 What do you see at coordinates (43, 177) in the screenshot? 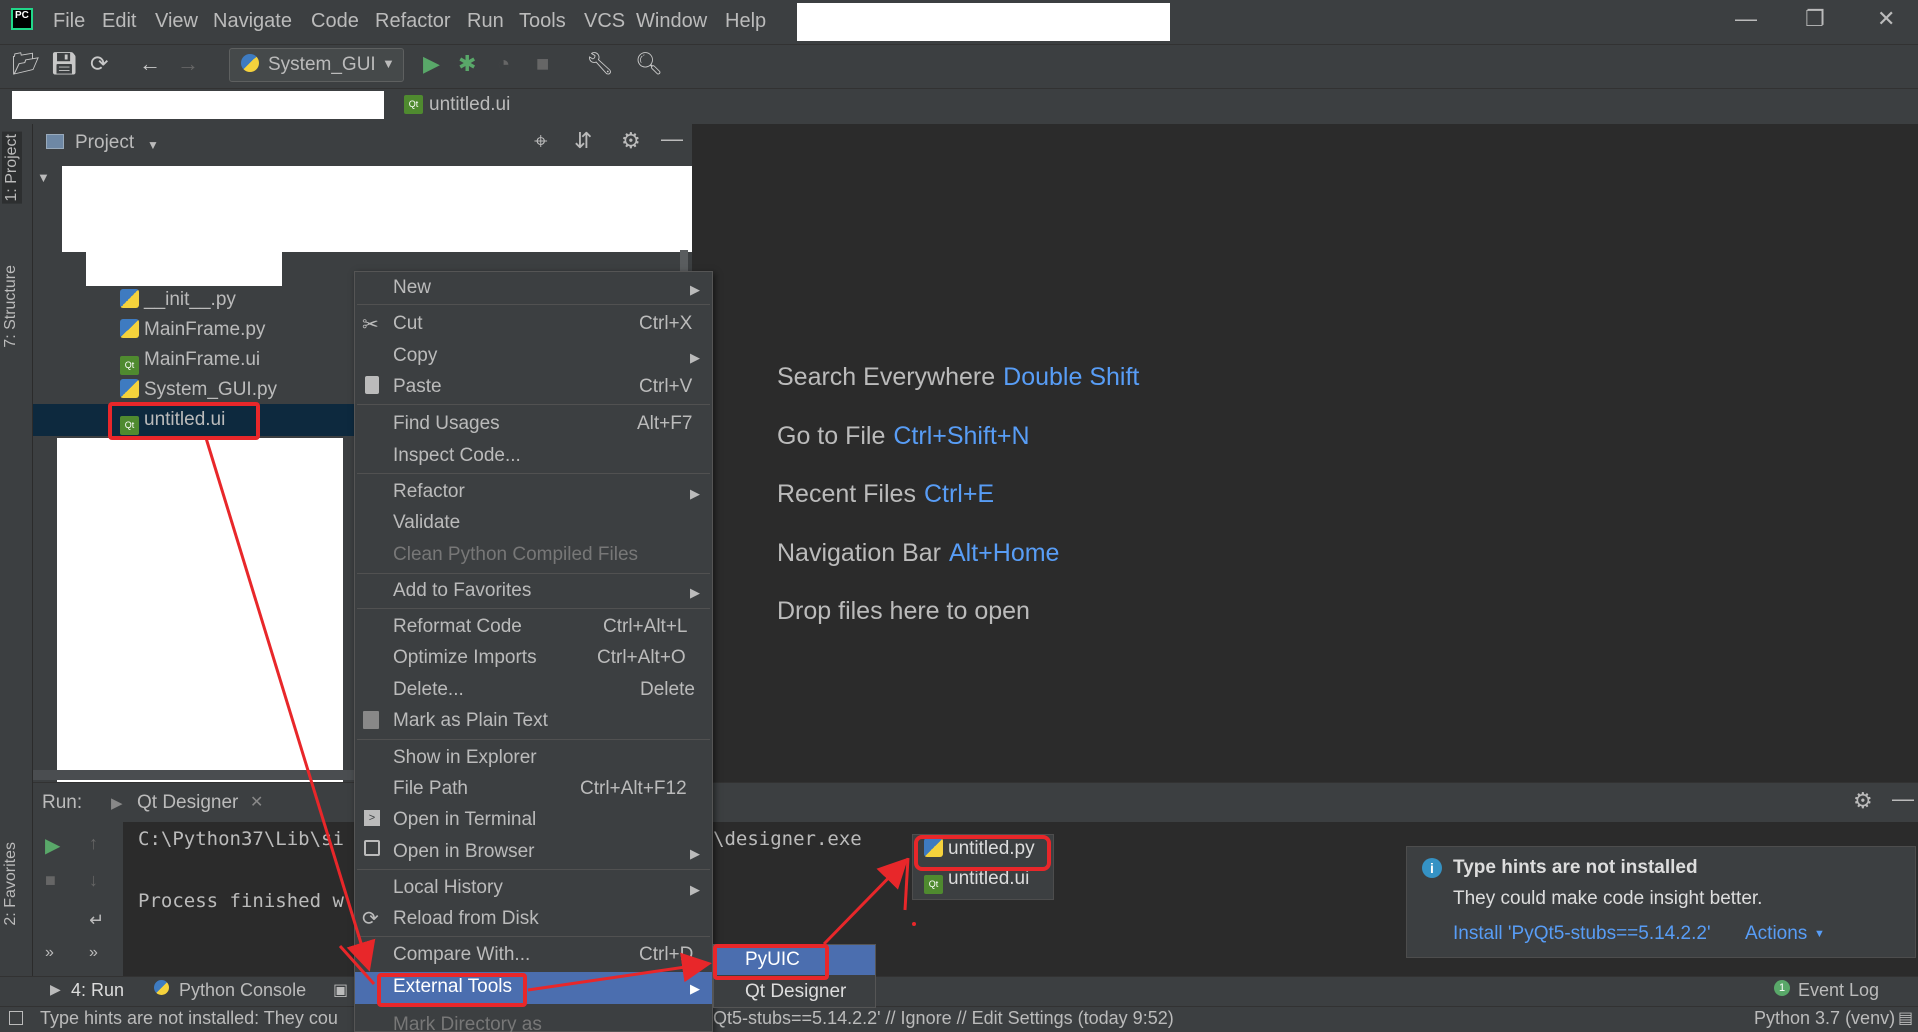
I see `expand-arrow-icon: ▼` at bounding box center [43, 177].